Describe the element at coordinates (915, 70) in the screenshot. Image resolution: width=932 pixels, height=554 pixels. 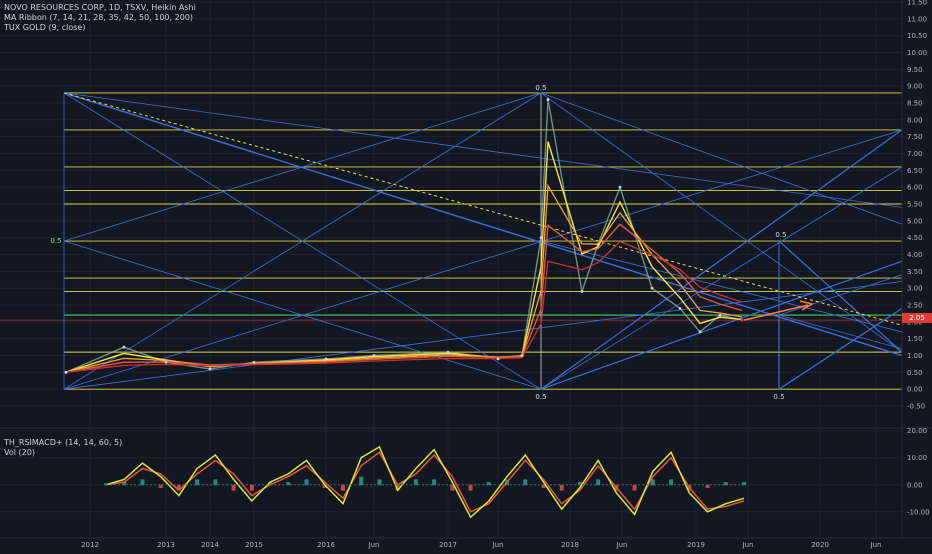
I see `price-axis-tick: 9.50` at that location.